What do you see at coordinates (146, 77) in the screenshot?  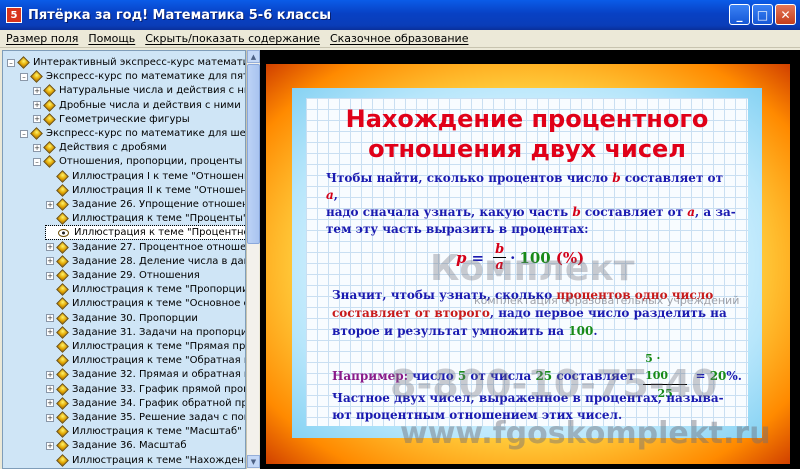 I see `tree-item-label: Экспресс-курс по математике для пятого` at bounding box center [146, 77].